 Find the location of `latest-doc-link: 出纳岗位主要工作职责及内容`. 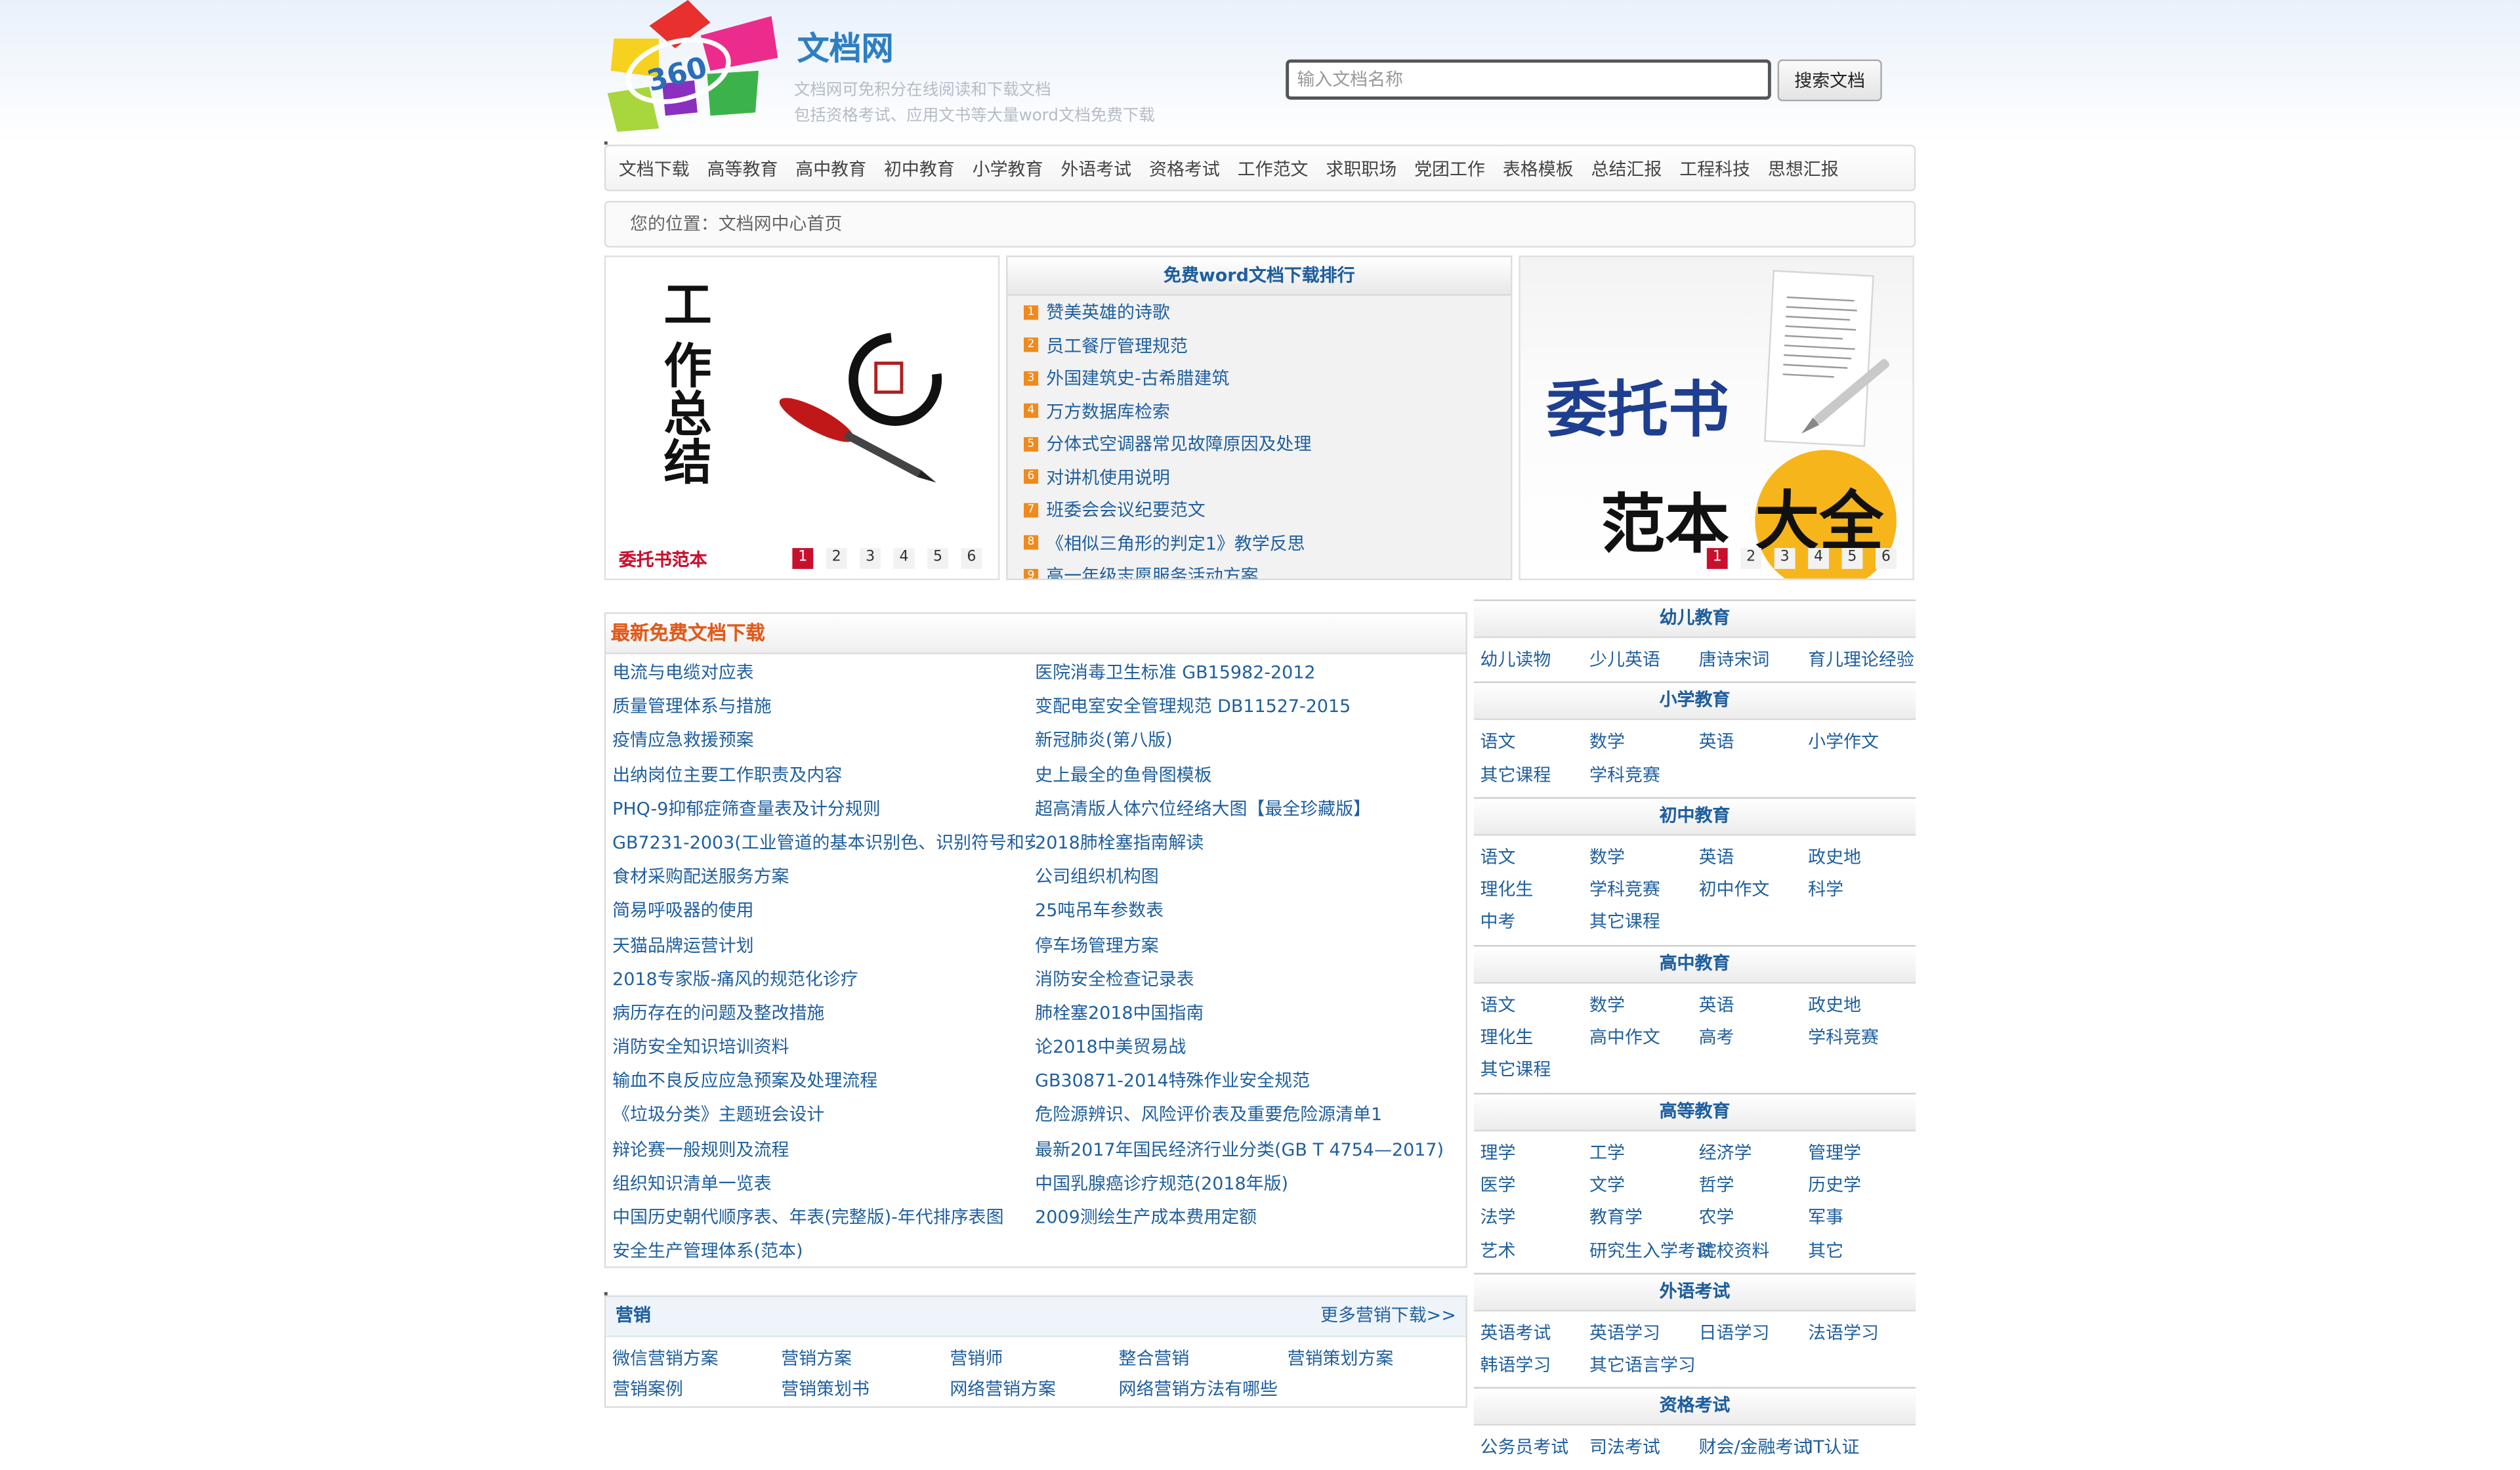

latest-doc-link: 出纳岗位主要工作职责及内容 is located at coordinates (823, 775).